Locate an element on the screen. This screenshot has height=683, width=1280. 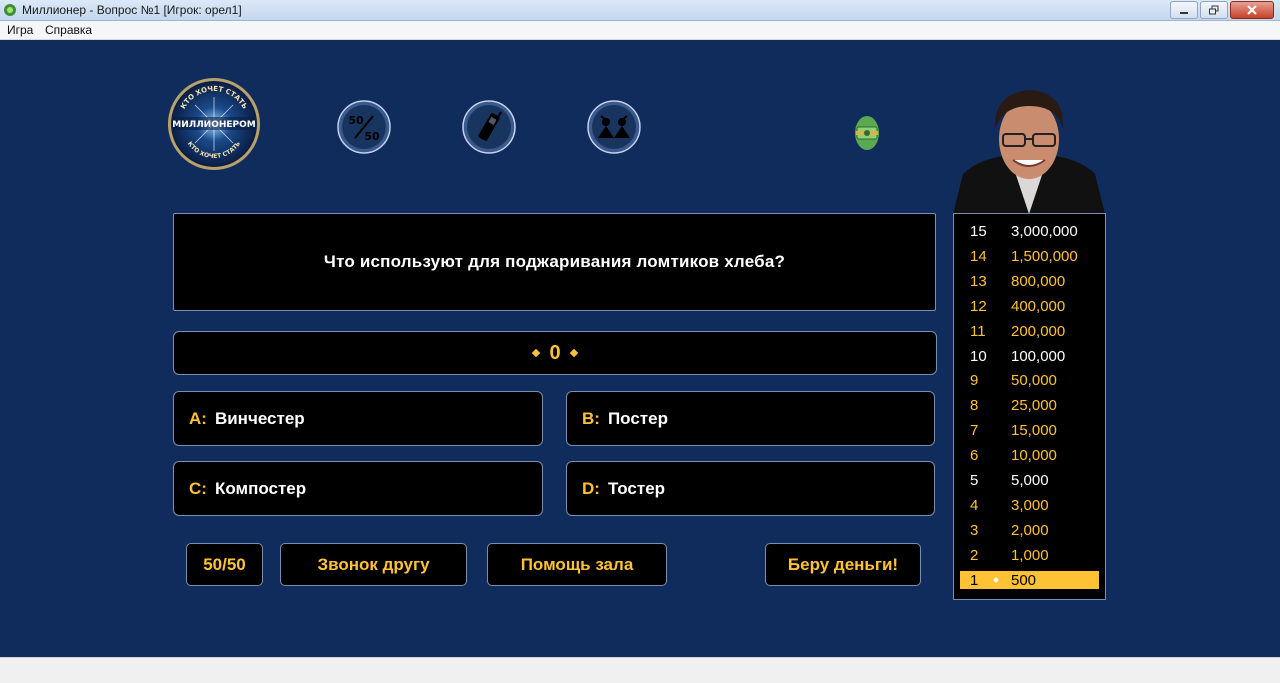
answer-a: A: Винчестер is located at coordinates (358, 418).